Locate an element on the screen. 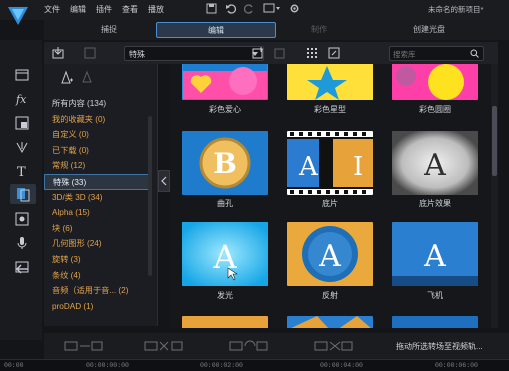  voice-over-icon is located at coordinates (22, 243).